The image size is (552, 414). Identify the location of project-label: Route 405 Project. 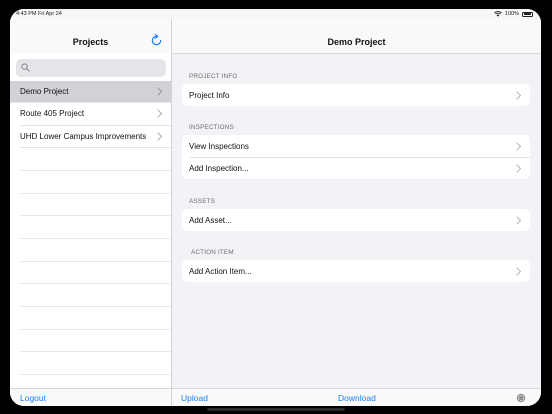
(52, 114).